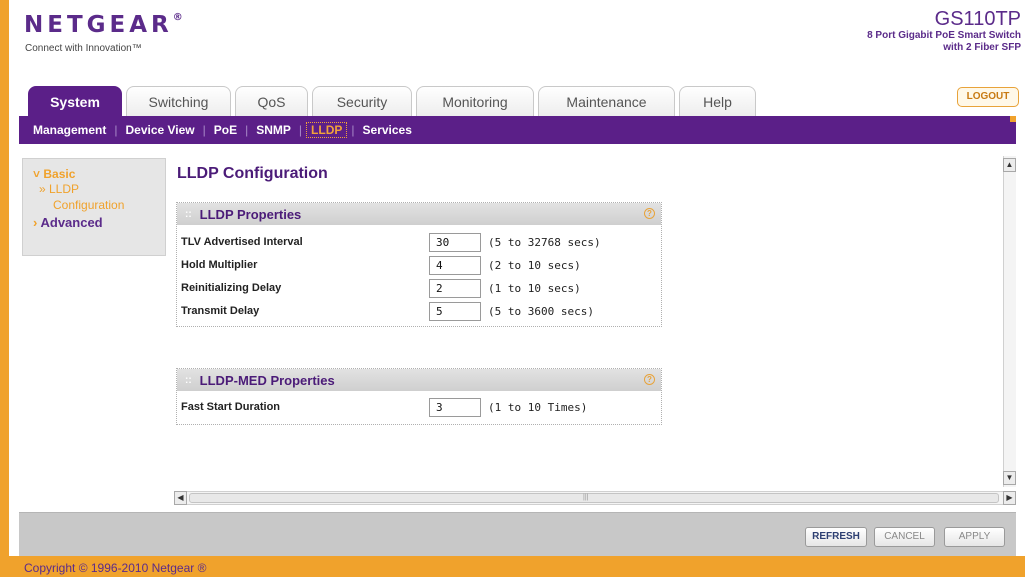 Image resolution: width=1025 pixels, height=577 pixels. What do you see at coordinates (606, 101) in the screenshot?
I see `tab-maintenance: Maintenance` at bounding box center [606, 101].